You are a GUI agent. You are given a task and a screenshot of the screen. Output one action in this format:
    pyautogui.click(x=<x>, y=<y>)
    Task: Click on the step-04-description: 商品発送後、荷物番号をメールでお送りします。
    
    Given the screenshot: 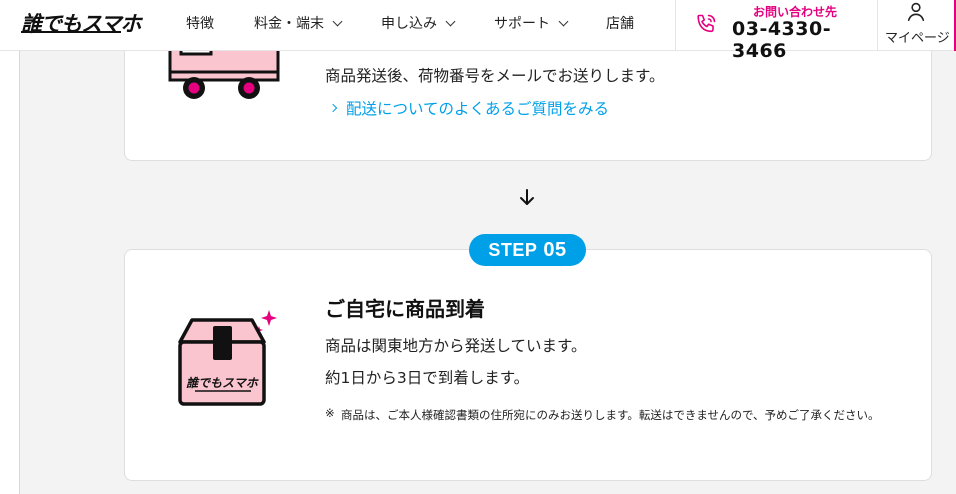 What is the action you would take?
    pyautogui.click(x=495, y=76)
    